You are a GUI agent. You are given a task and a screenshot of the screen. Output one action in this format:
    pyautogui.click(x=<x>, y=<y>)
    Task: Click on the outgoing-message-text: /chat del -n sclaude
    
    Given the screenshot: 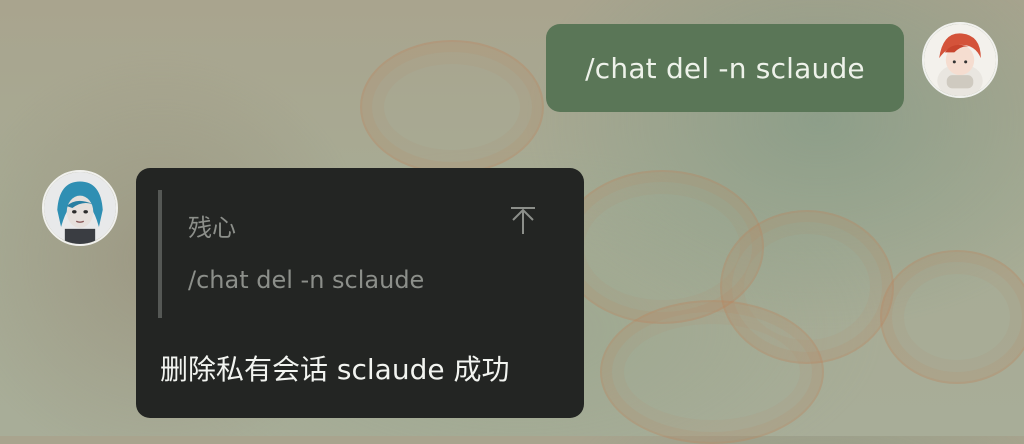 What is the action you would take?
    pyautogui.click(x=725, y=68)
    